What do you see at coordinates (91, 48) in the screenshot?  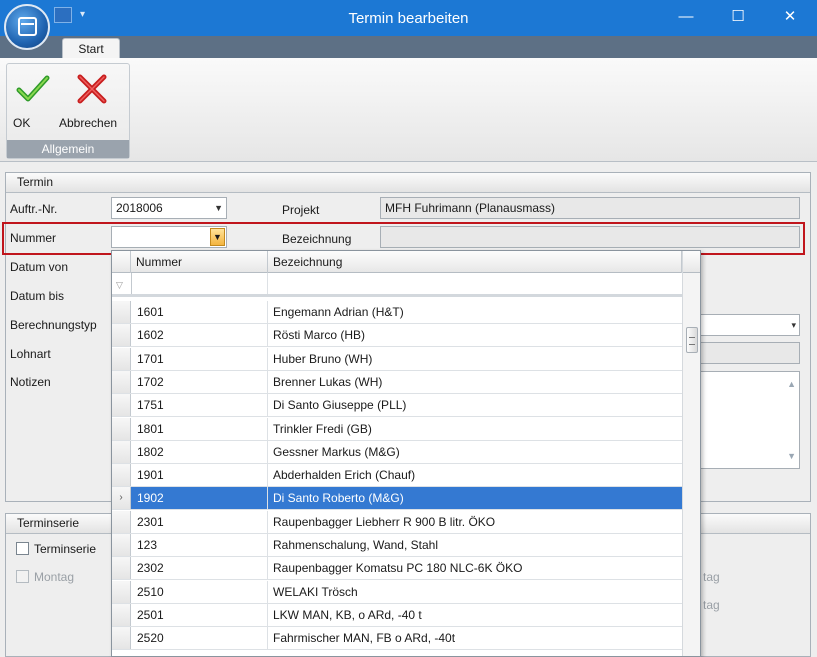 I see `tab-start: Start` at bounding box center [91, 48].